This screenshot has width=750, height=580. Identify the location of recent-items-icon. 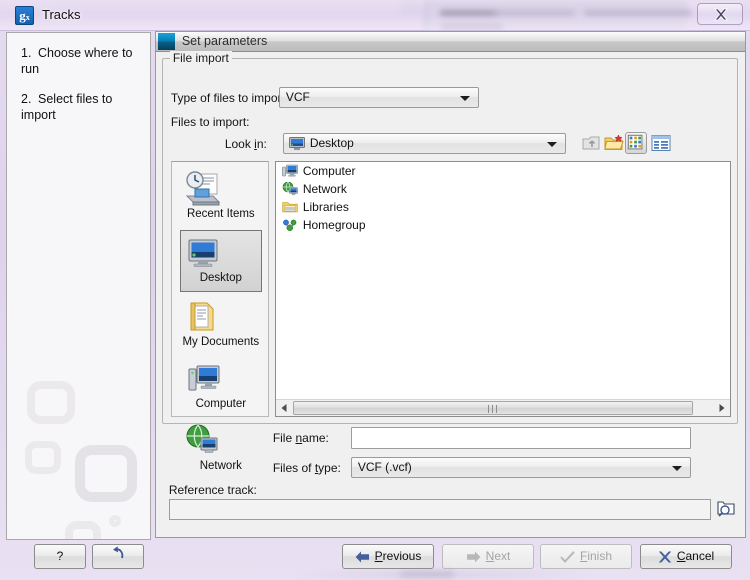
(203, 188).